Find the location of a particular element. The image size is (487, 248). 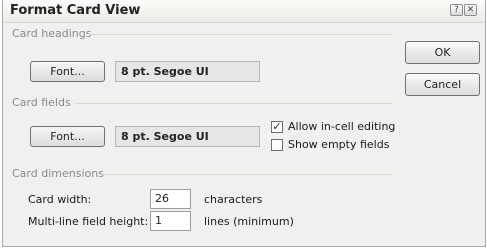

allow-in-cell-editing-checkbox: ✓ is located at coordinates (277, 127).